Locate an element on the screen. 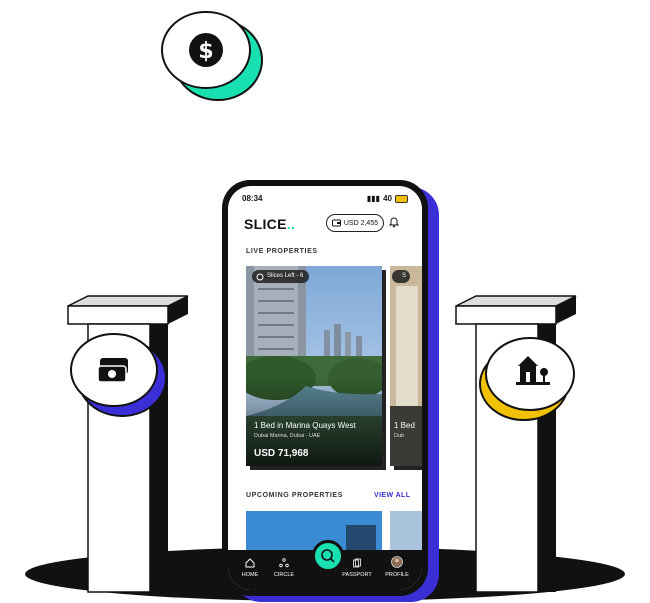 Image resolution: width=650 pixels, height=603 pixels. wallet-balance-button: USD 2,455 is located at coordinates (355, 223).